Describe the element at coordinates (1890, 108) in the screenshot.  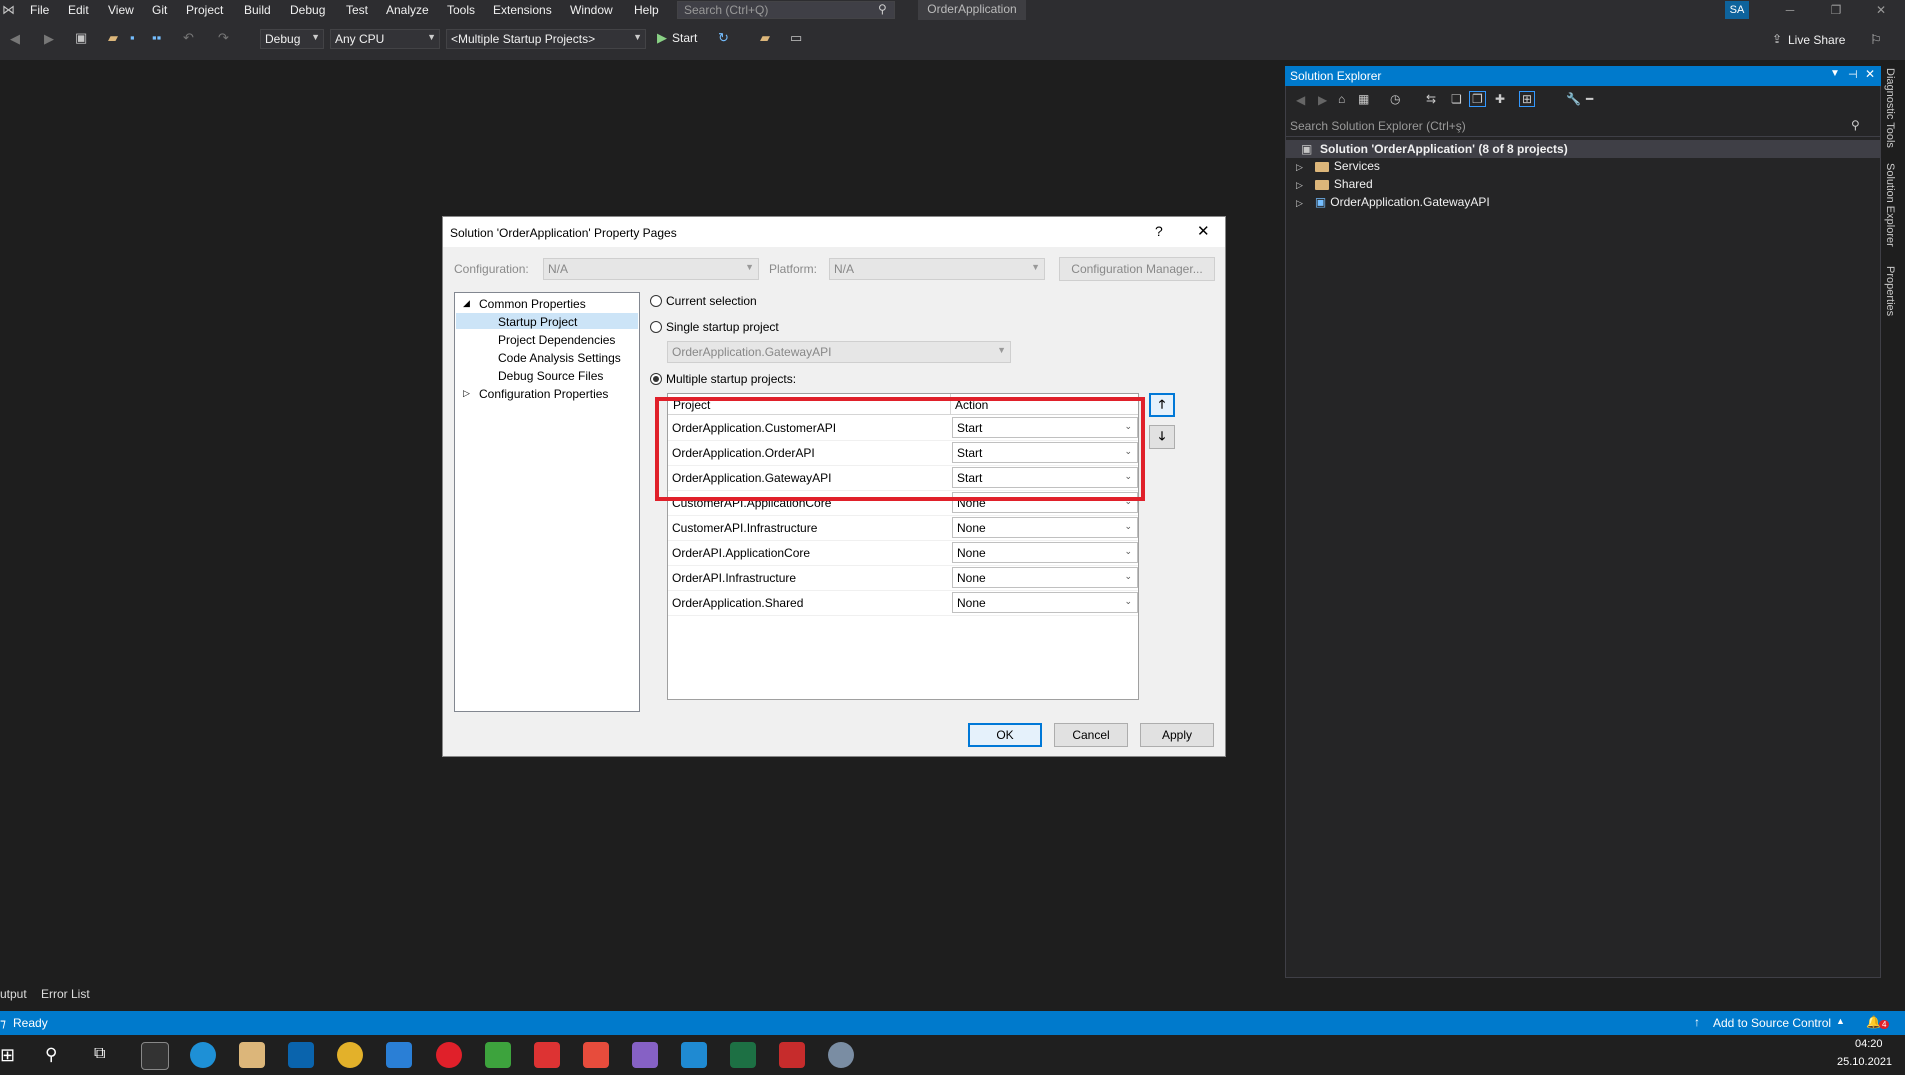
I see `tab-diagnostic-tools: Diagnostic Tools` at that location.